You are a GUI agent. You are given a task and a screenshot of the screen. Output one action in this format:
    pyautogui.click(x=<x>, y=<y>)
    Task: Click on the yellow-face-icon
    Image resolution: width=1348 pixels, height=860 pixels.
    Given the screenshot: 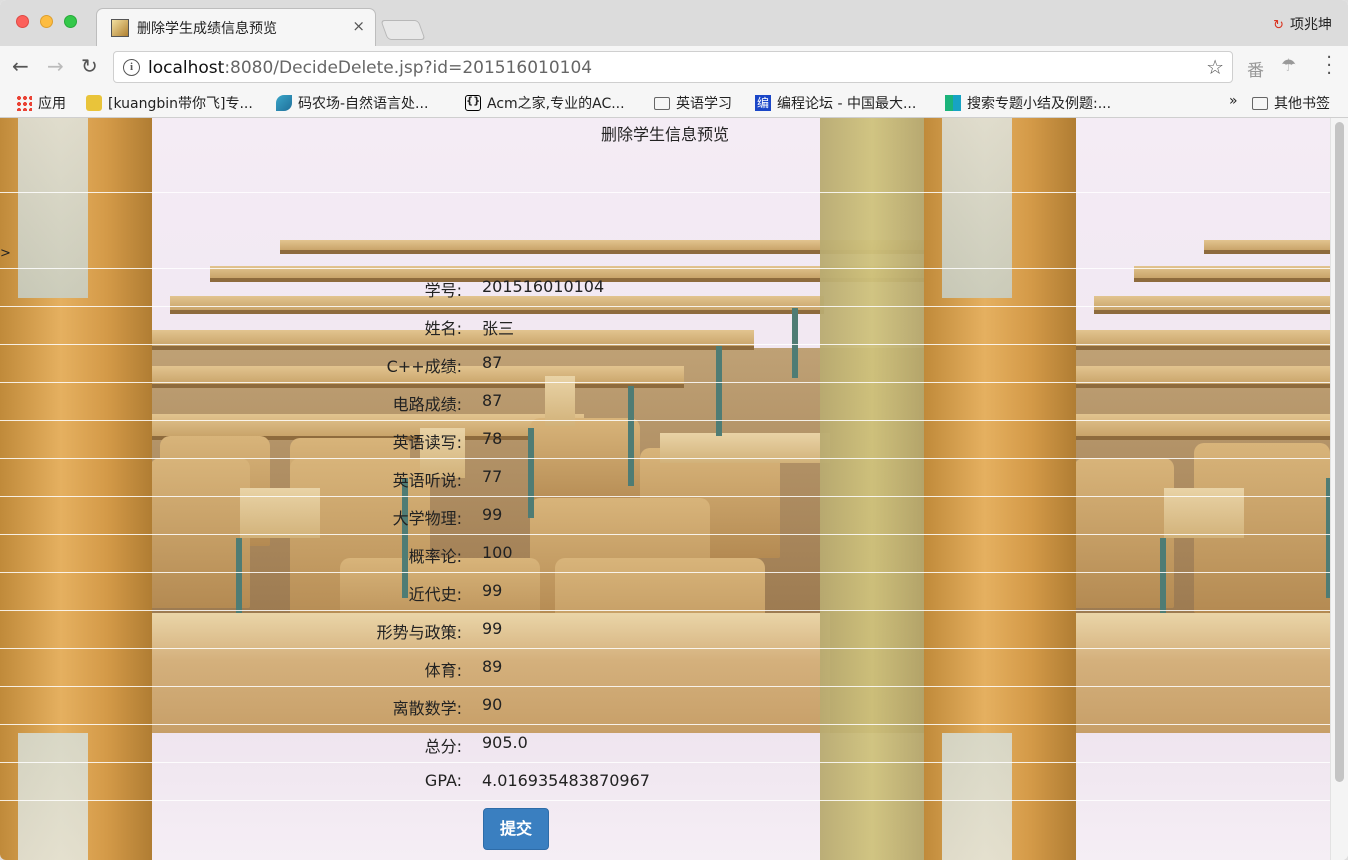 What is the action you would take?
    pyautogui.click(x=94, y=103)
    